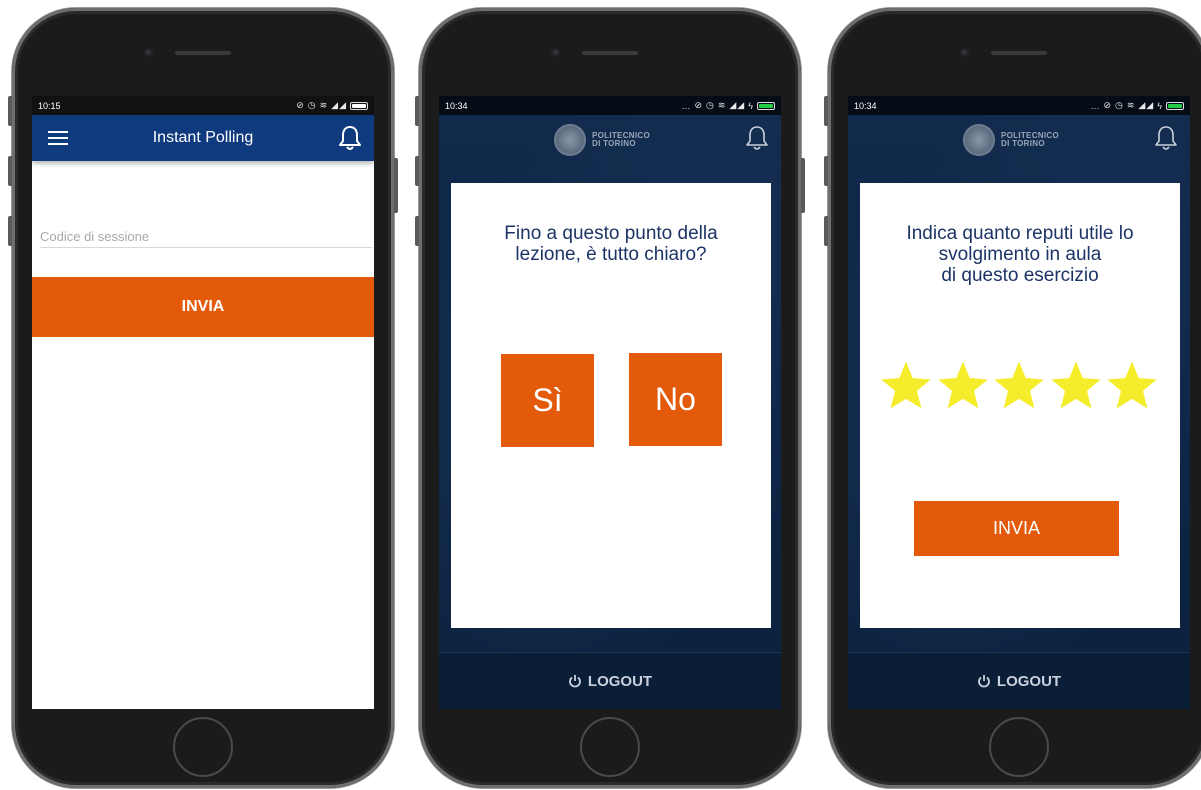  I want to click on status-icons: ⊘ ◷ ≋ ◢◢, so click(332, 105).